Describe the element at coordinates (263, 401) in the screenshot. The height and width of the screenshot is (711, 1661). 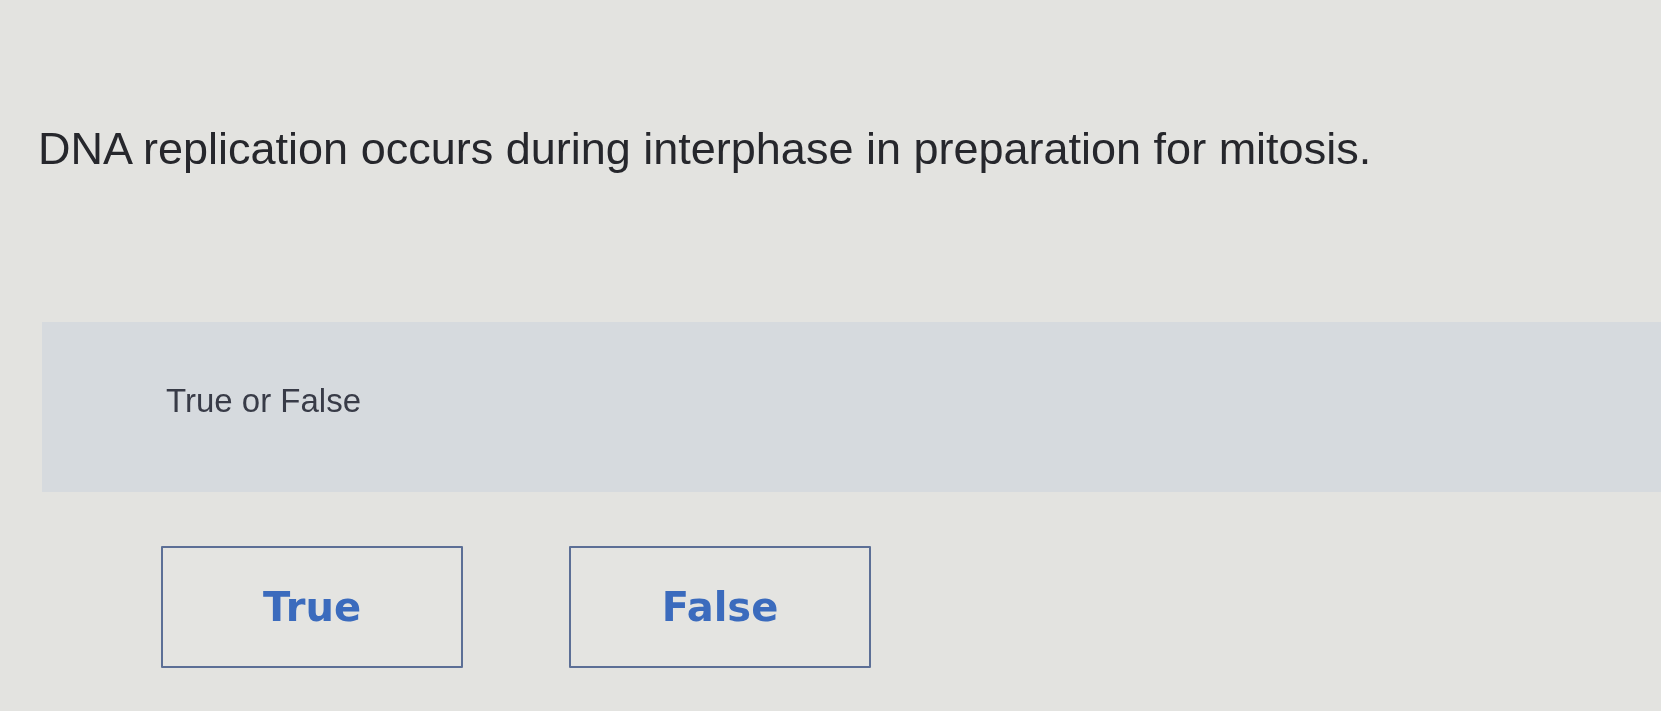
I see `prompt-label: True or False` at that location.